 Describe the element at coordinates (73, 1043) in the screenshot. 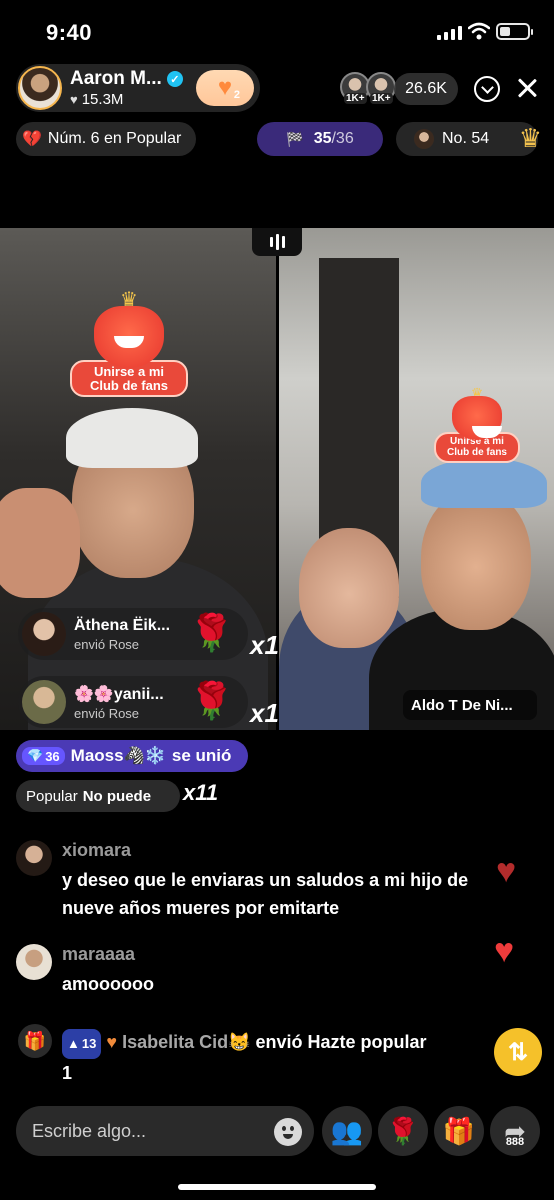

I see `level-triangle-icon: ▲` at that location.